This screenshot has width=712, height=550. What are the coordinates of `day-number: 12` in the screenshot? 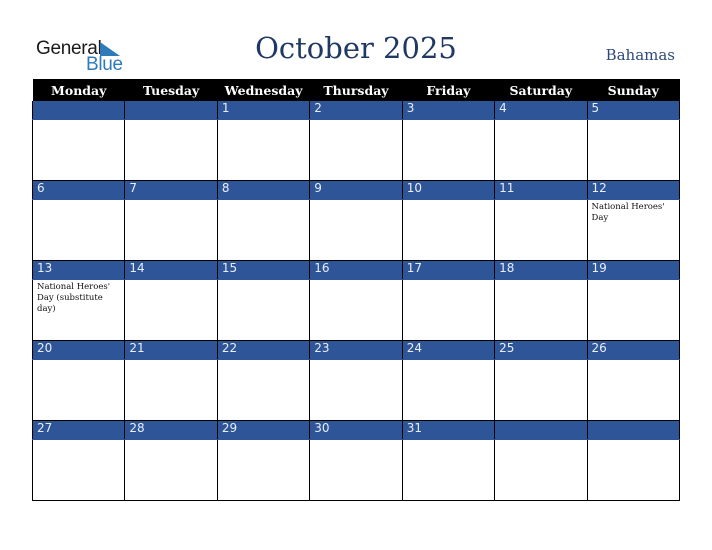 It's located at (633, 190).